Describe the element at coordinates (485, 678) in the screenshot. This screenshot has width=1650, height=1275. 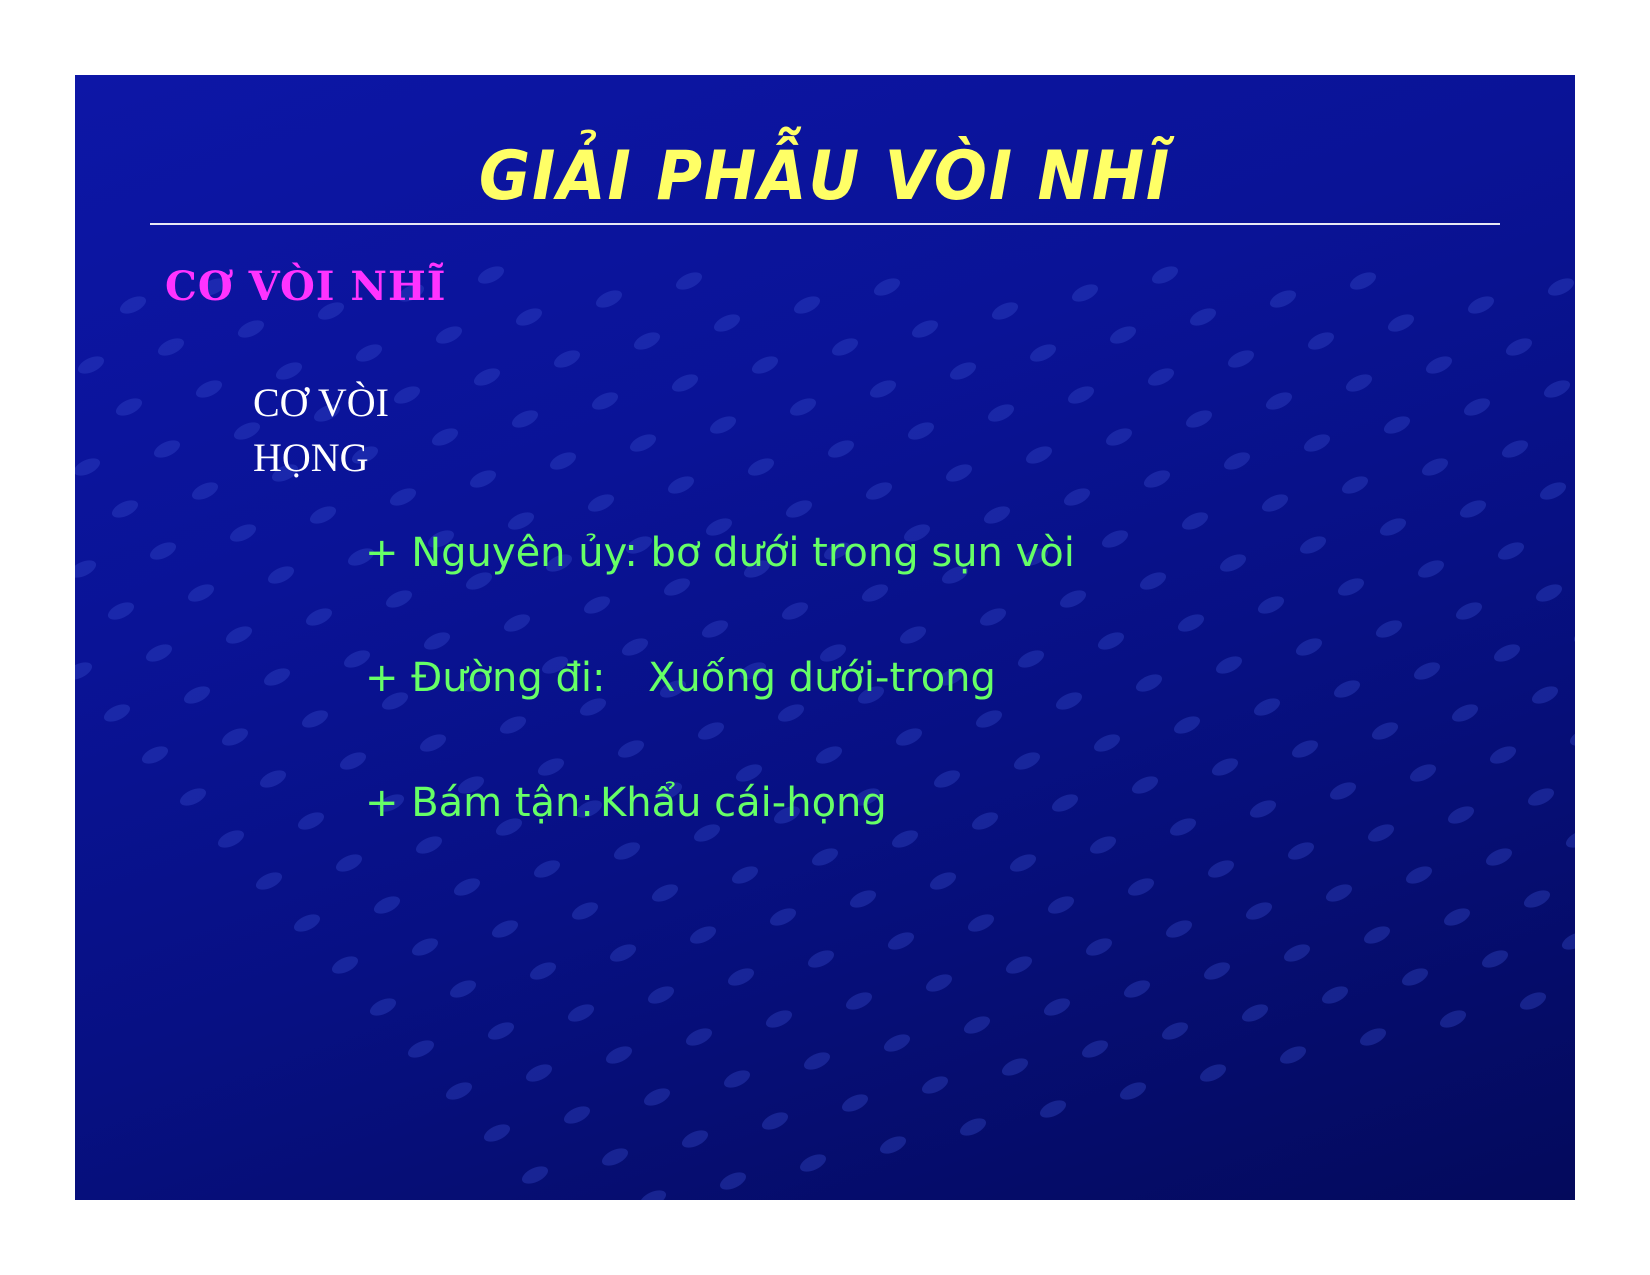
I see `detail-course-label: + Đường đi:` at that location.